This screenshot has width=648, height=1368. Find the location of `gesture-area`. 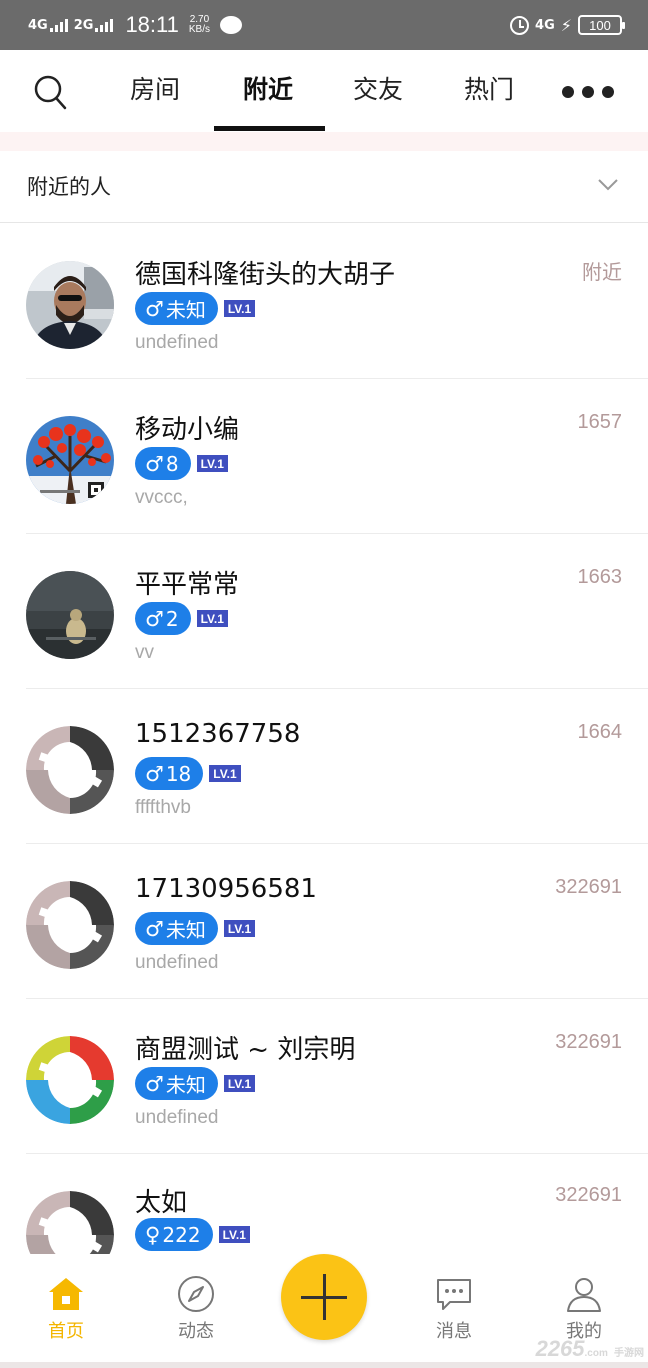

gesture-area is located at coordinates (324, 1365).